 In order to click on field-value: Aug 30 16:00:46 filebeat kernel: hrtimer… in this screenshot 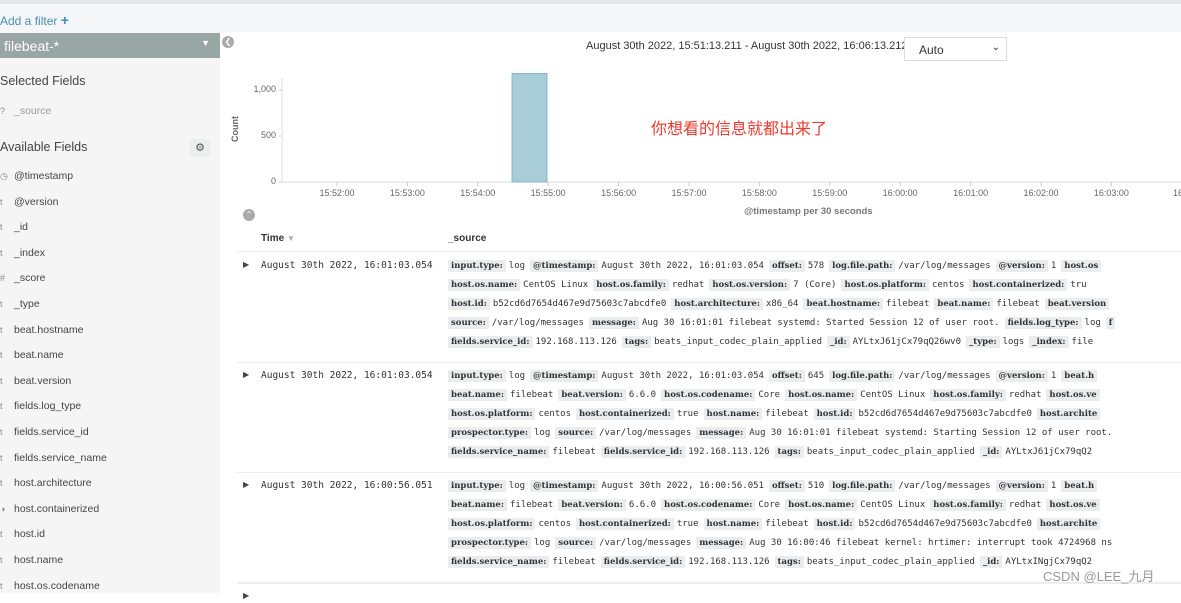, I will do `click(931, 543)`.